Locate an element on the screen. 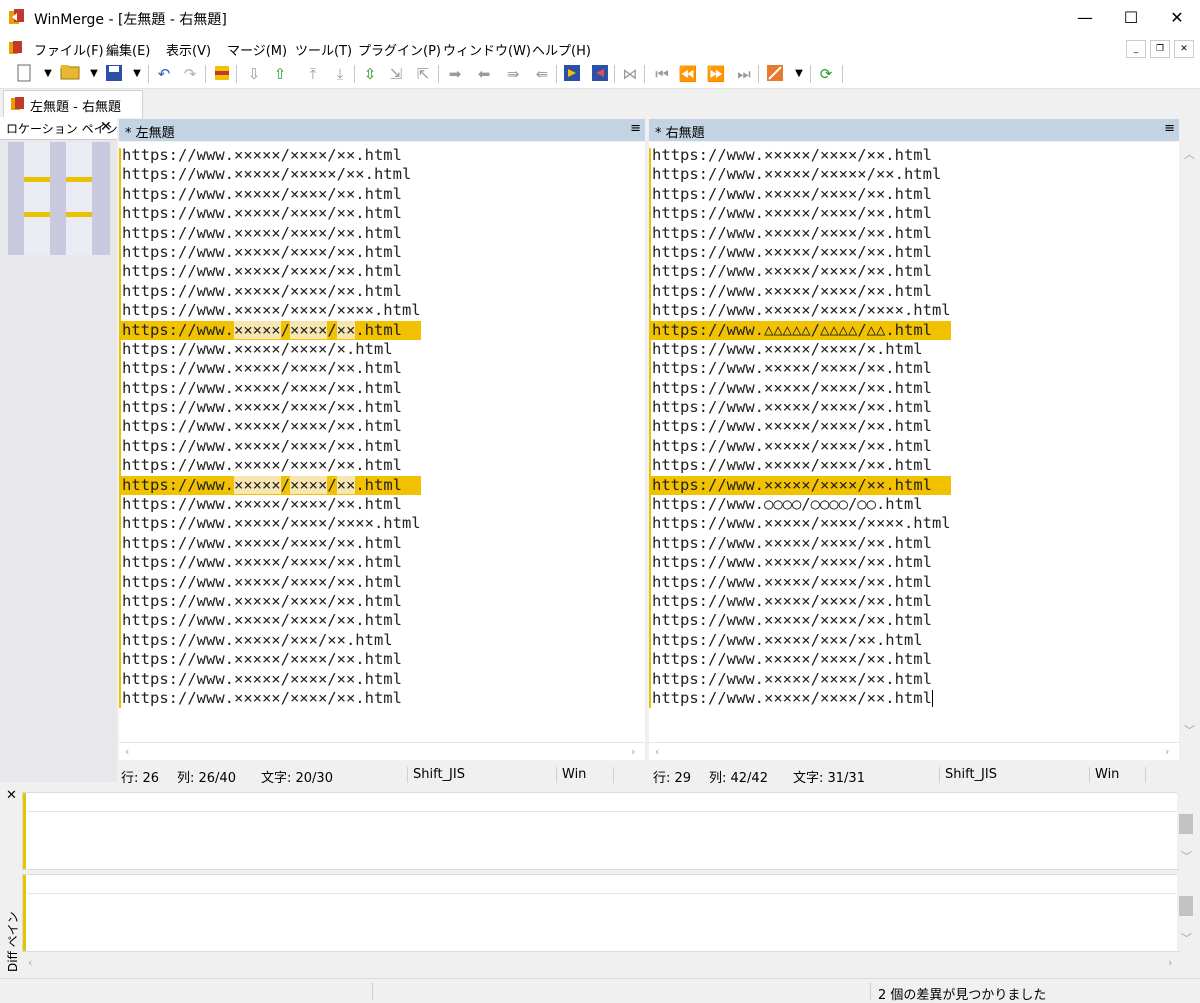 The image size is (1200, 1003). location-map-left-column is located at coordinates (37, 198).